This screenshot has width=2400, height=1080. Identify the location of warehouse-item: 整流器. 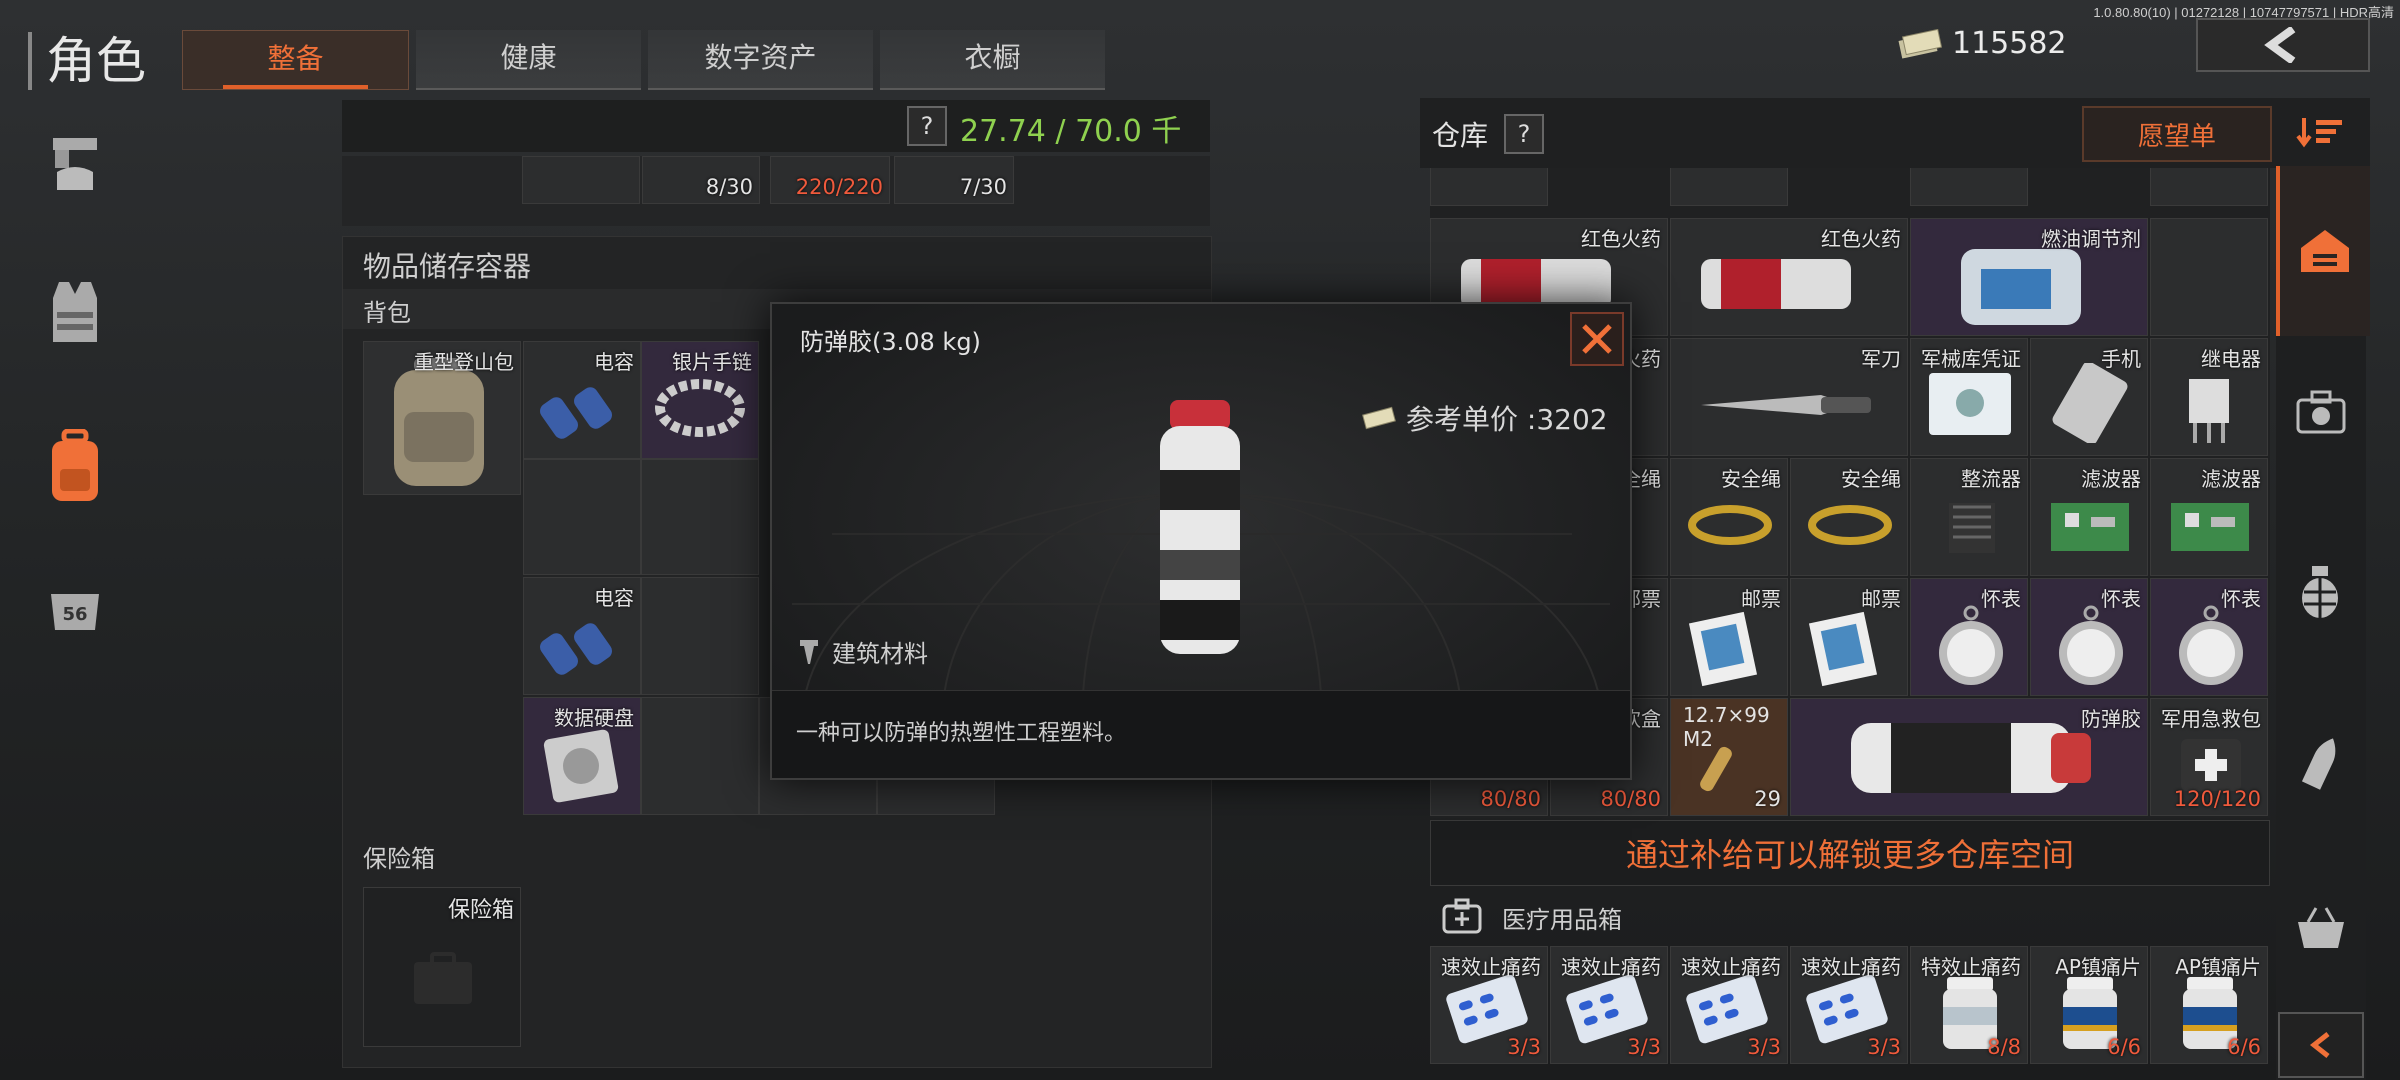
(1969, 517).